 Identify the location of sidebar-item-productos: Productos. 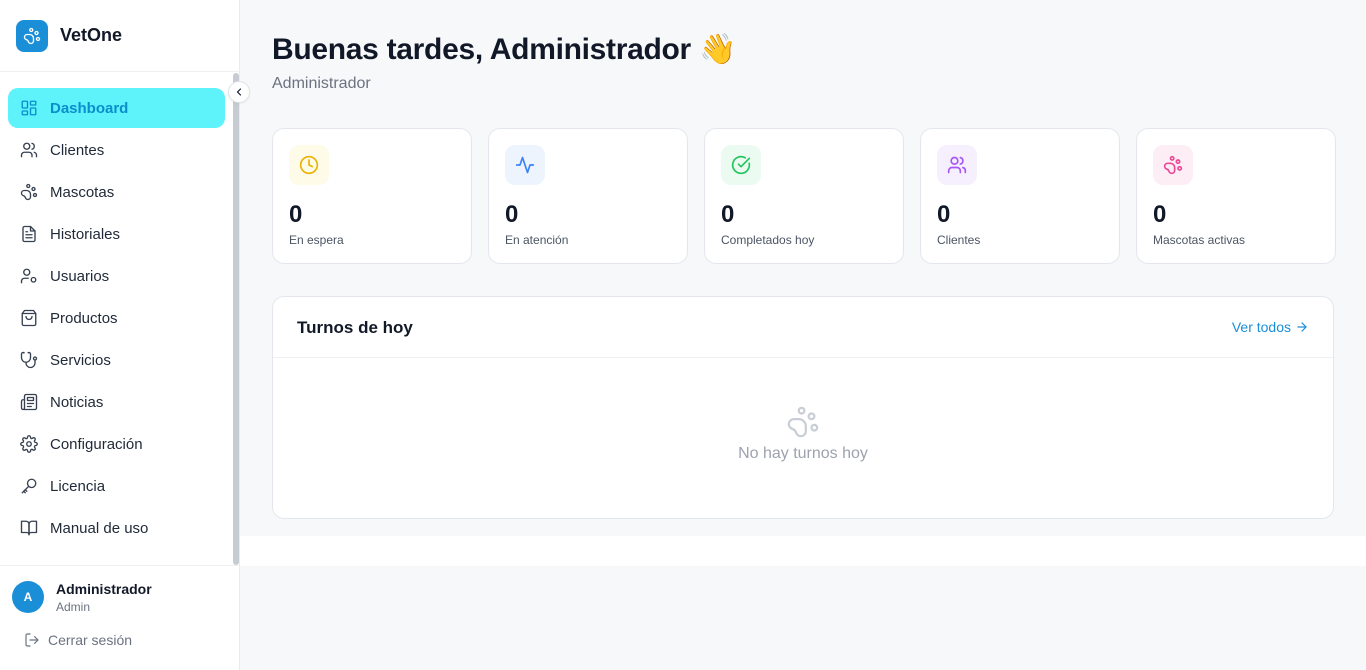
(116, 318).